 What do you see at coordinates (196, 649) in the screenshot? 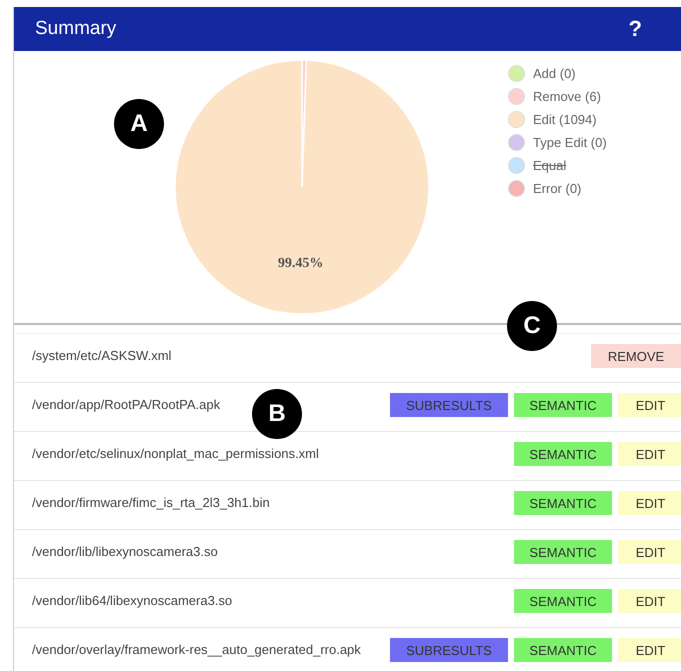
I see `file-path: /vendor/overlay/framework-res__auto_generated_rro.apk` at bounding box center [196, 649].